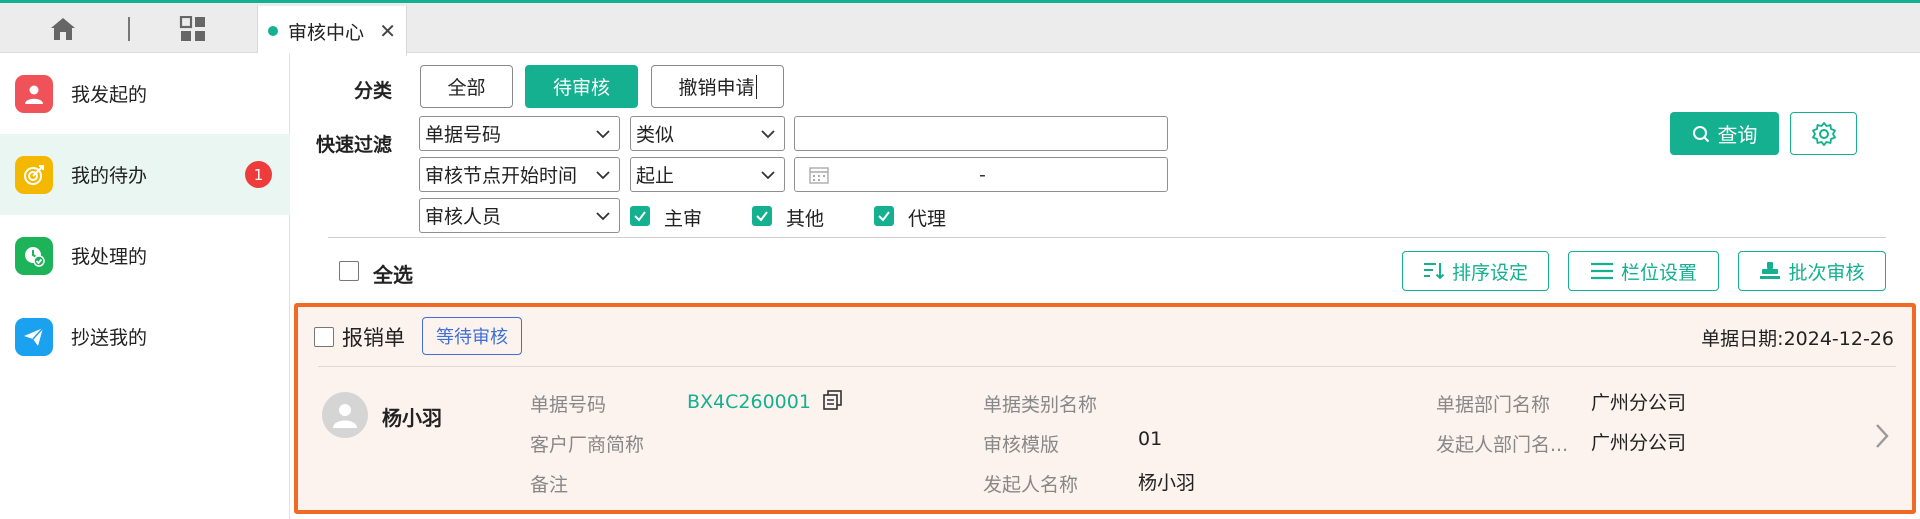  What do you see at coordinates (472, 336) in the screenshot?
I see `status-badge: 等待审核` at bounding box center [472, 336].